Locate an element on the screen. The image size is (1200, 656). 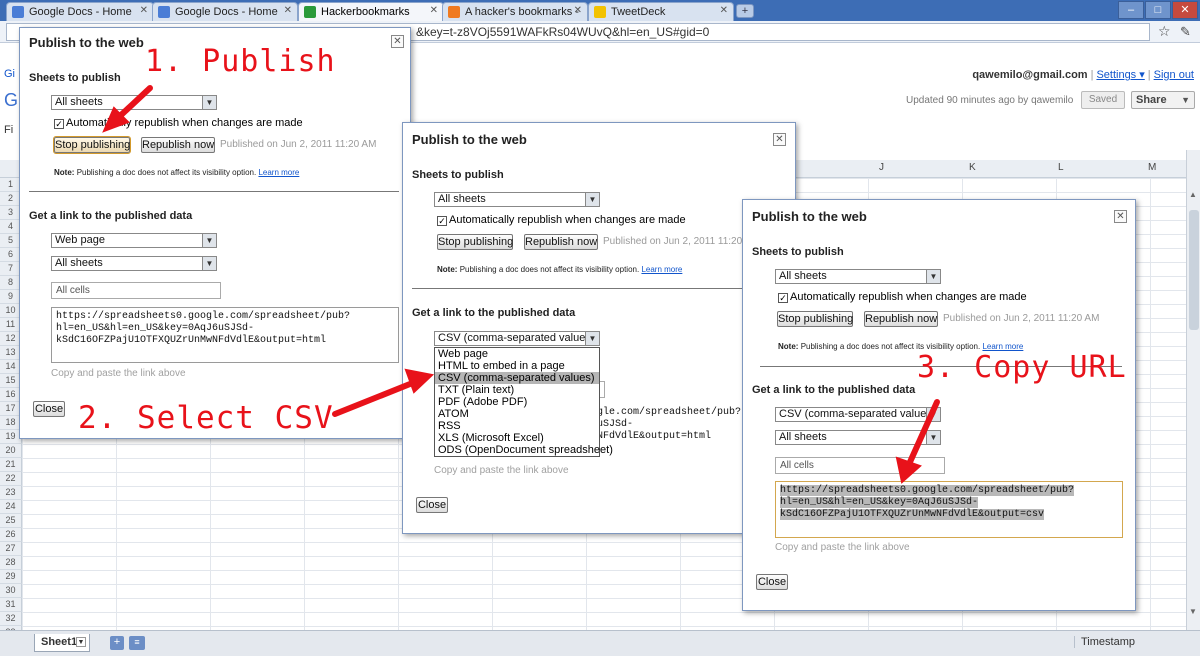
new-tab-button: + is located at coordinates (745, 11).